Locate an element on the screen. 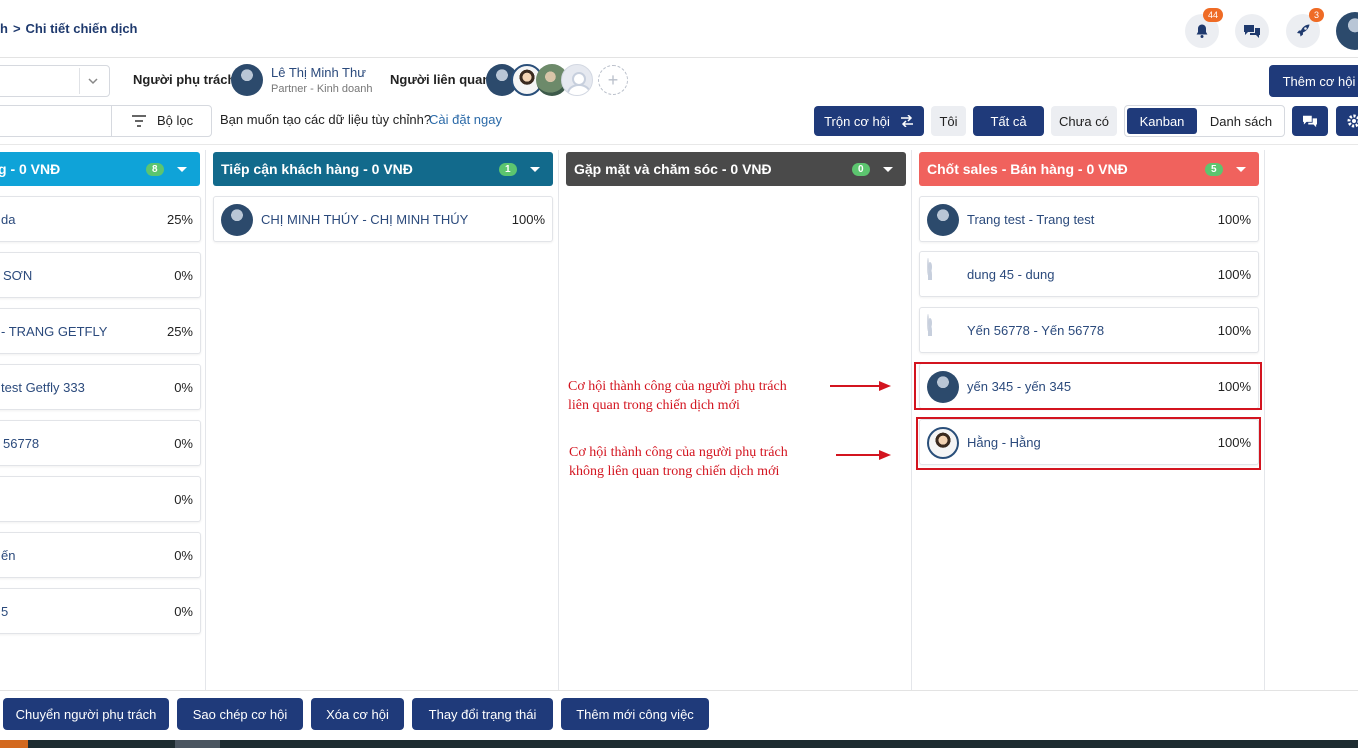 The width and height of the screenshot is (1358, 748). add-task-button: Thêm mới công việc is located at coordinates (635, 714).